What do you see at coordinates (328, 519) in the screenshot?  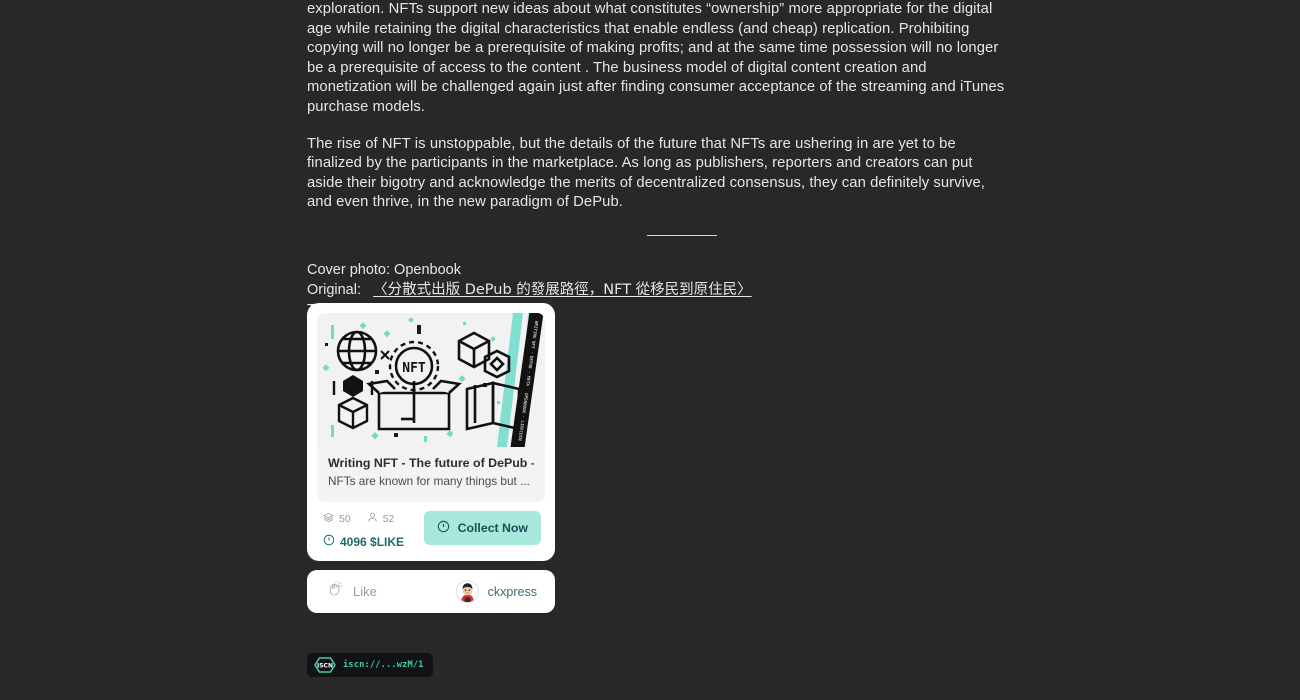 I see `layers-icon` at bounding box center [328, 519].